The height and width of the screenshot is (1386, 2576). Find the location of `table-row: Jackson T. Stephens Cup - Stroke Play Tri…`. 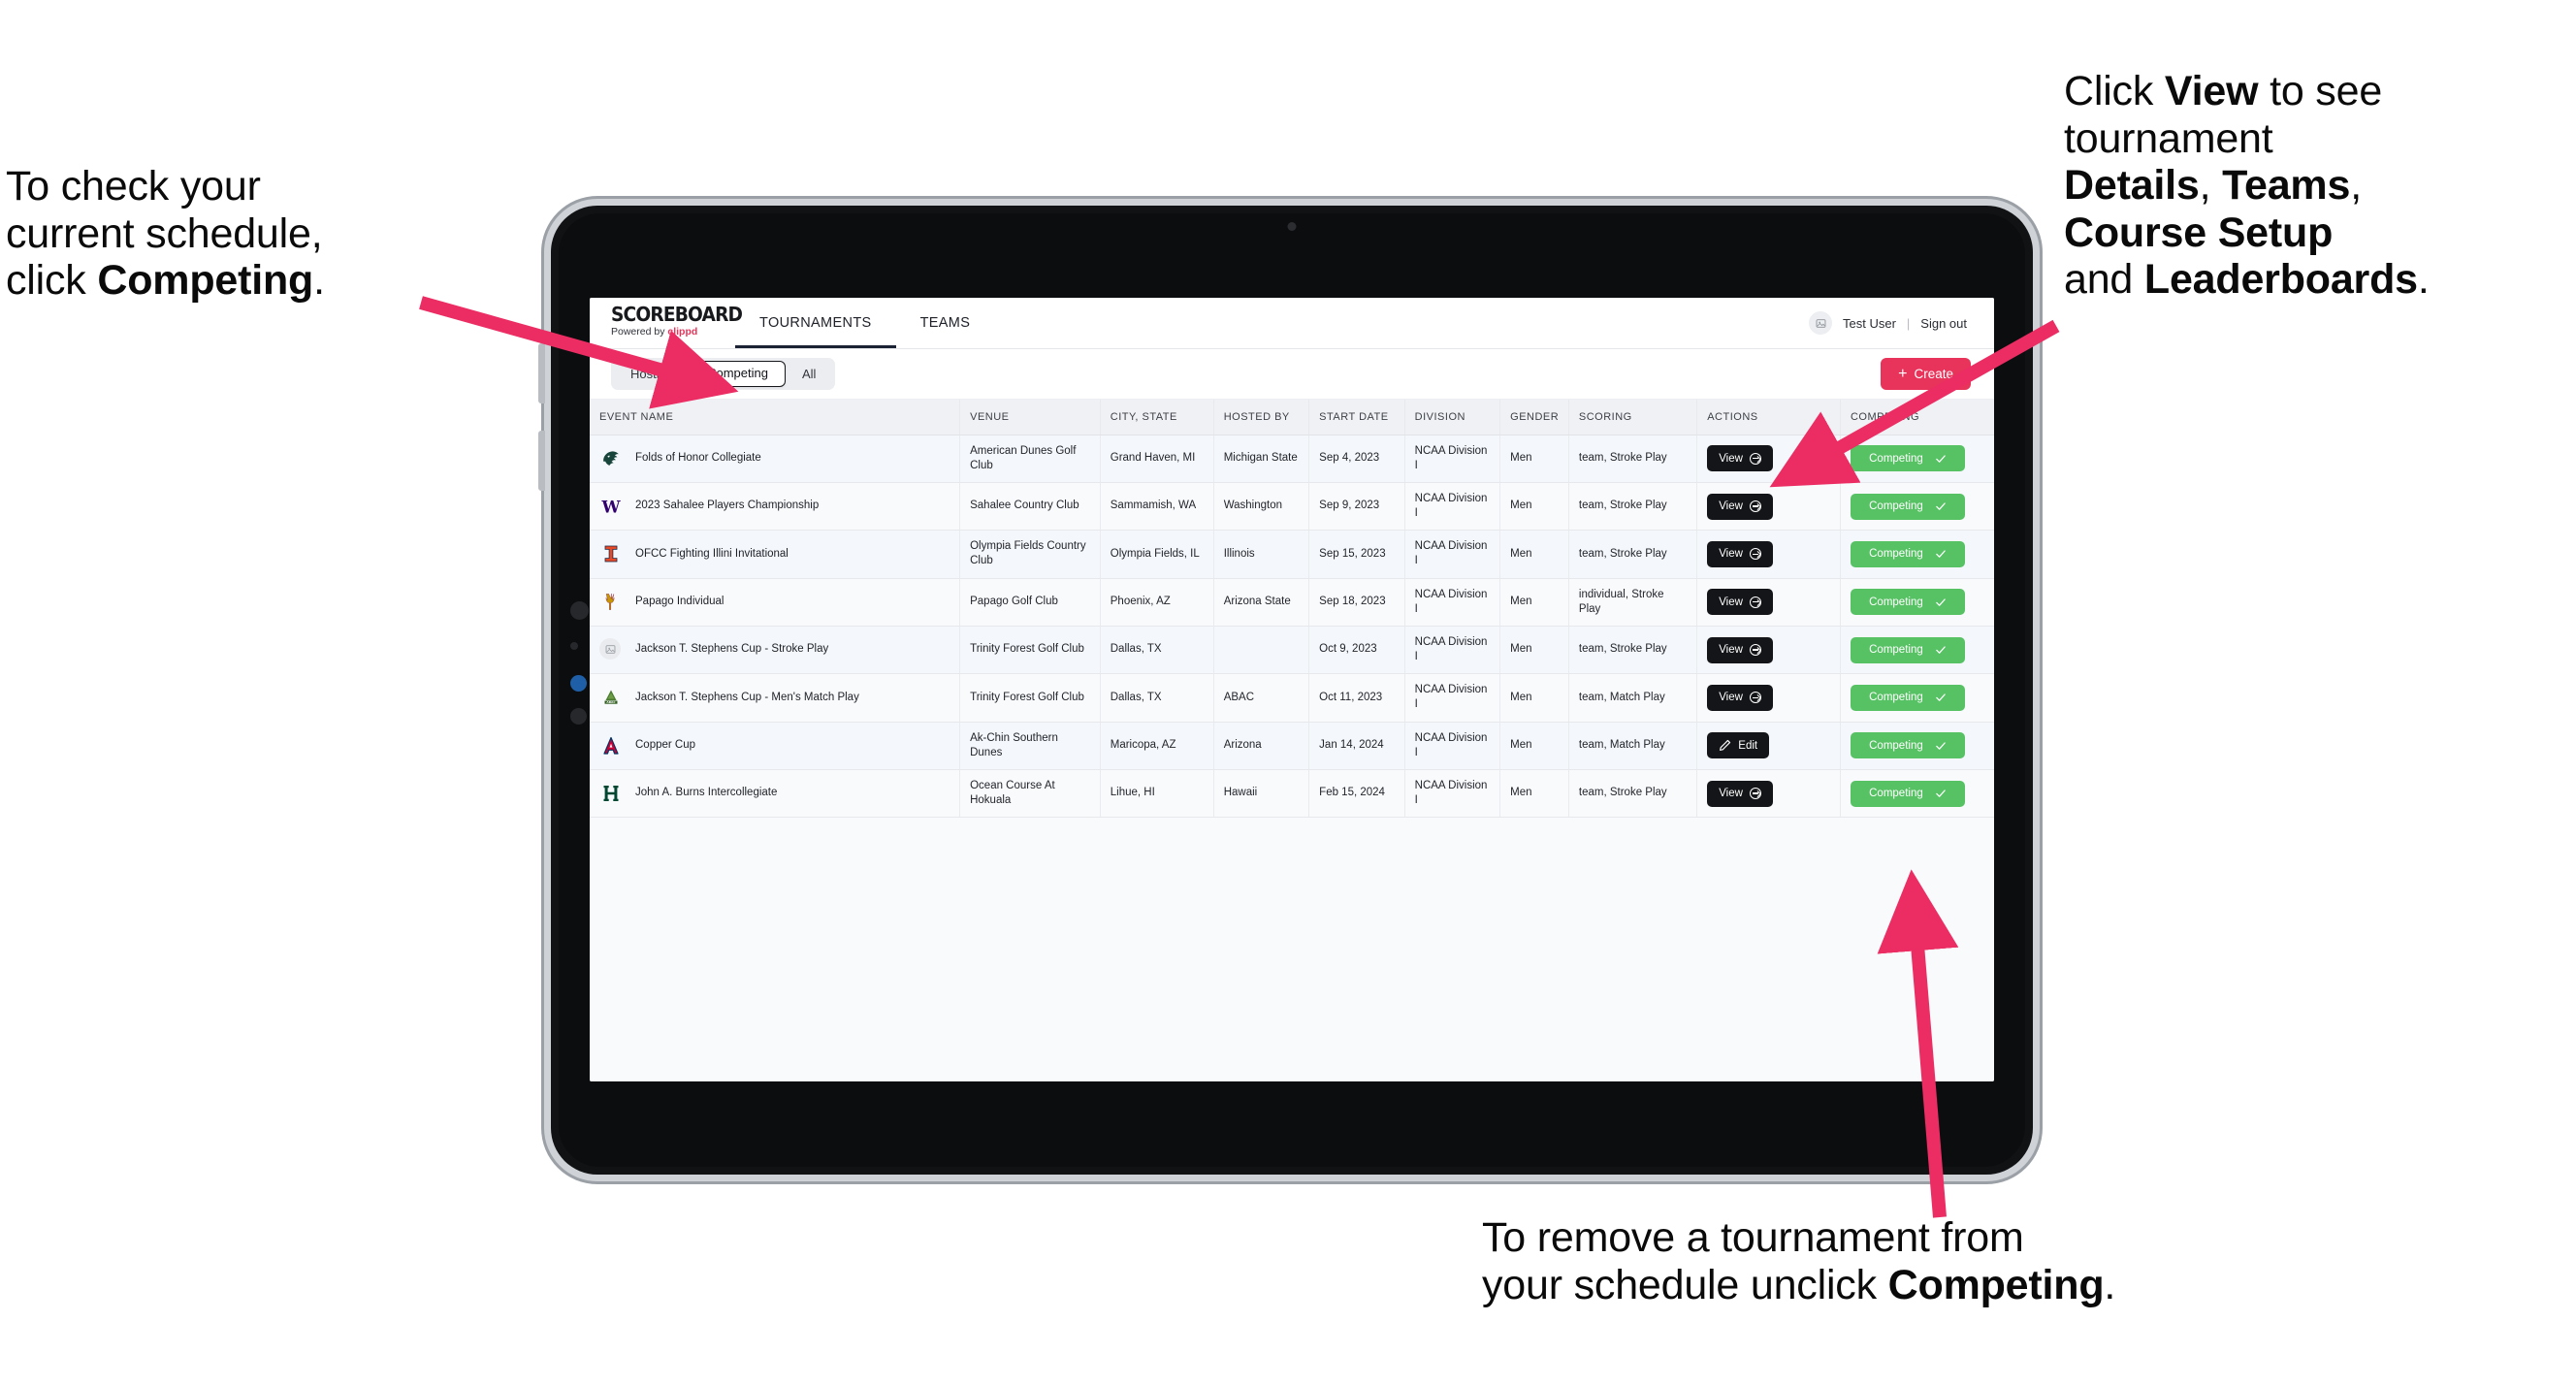

table-row: Jackson T. Stephens Cup - Stroke Play Tri… is located at coordinates (1292, 650).